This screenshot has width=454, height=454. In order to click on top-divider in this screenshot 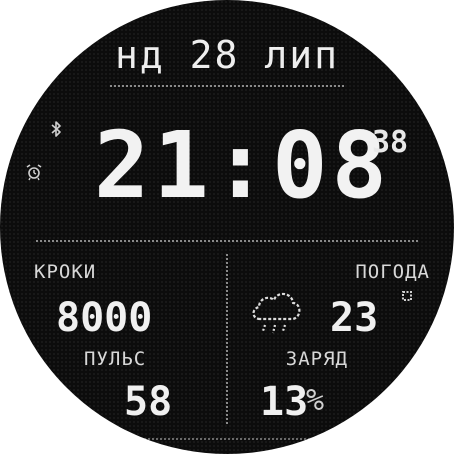, I will do `click(227, 86)`.